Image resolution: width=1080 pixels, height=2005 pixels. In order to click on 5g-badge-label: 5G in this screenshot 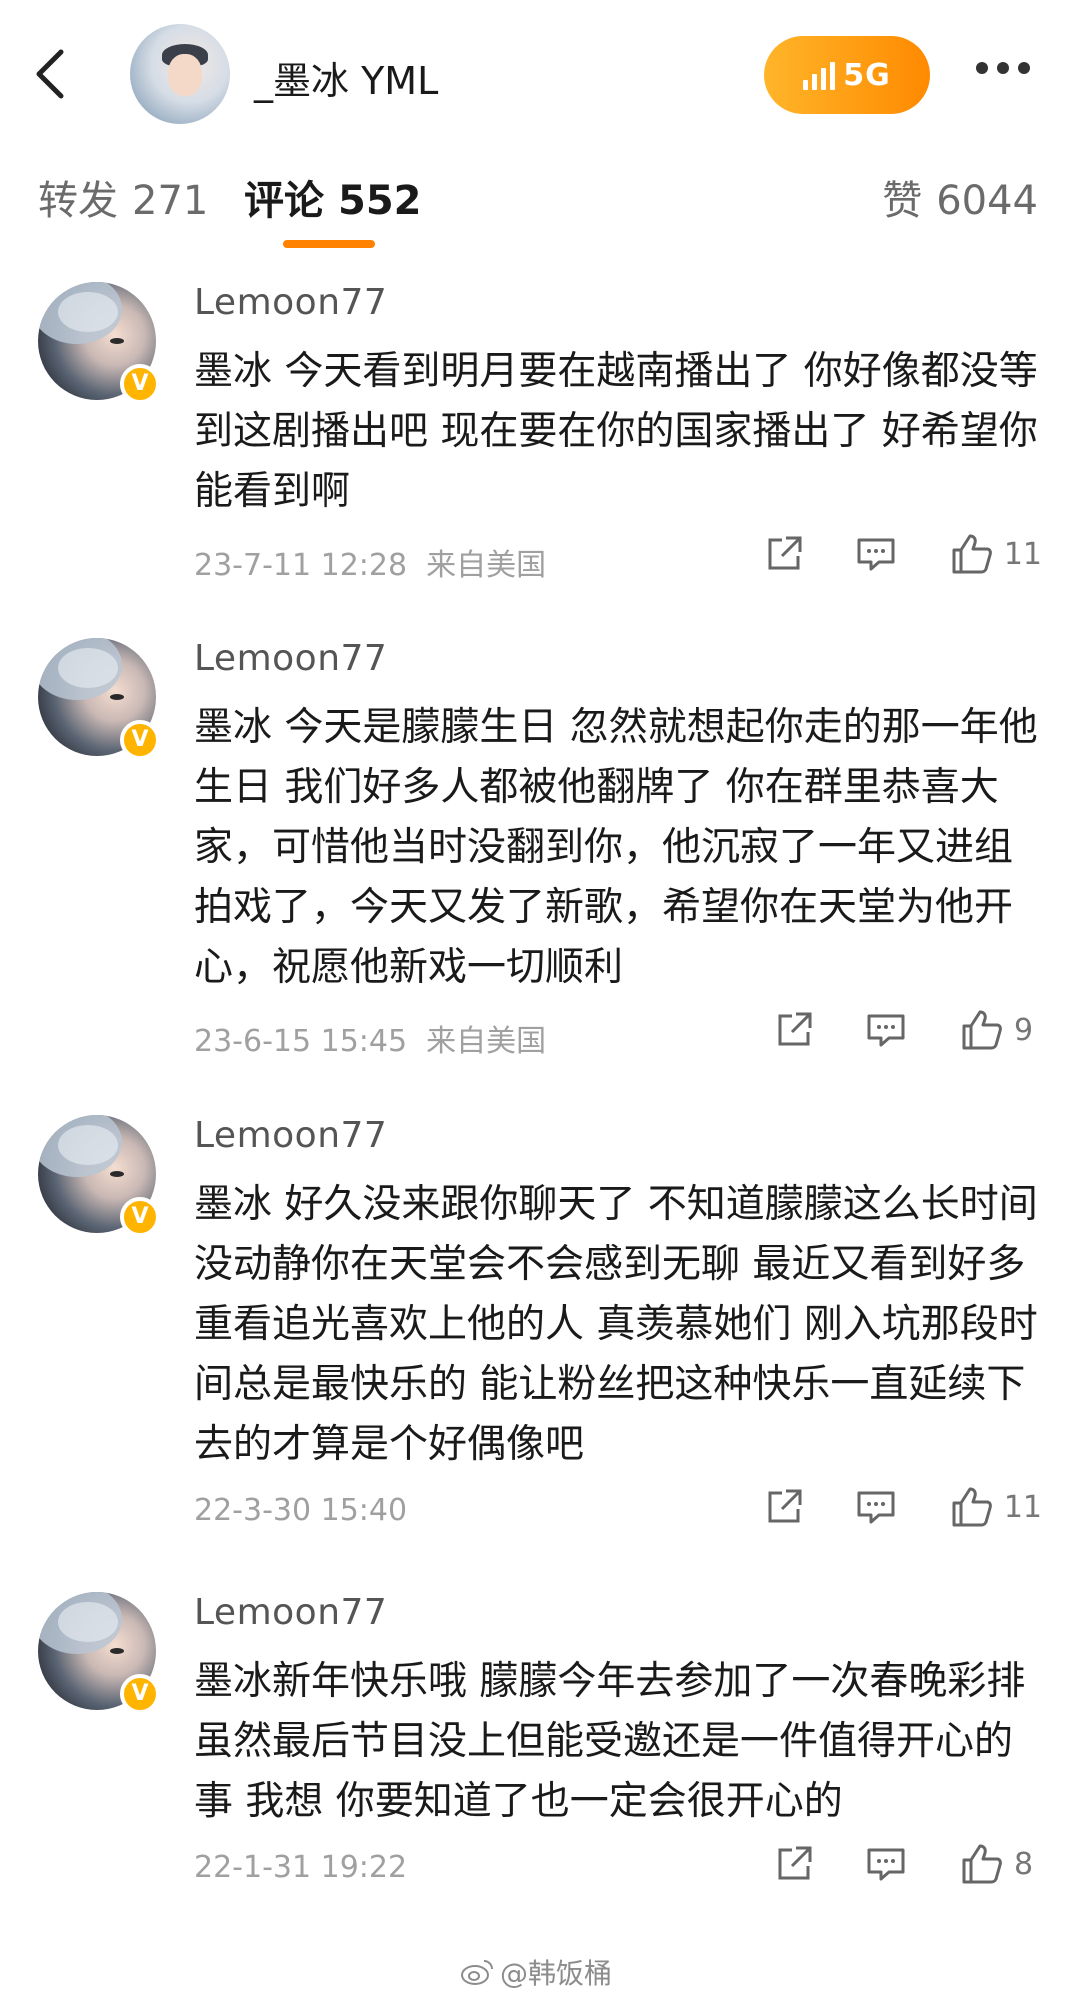, I will do `click(867, 75)`.